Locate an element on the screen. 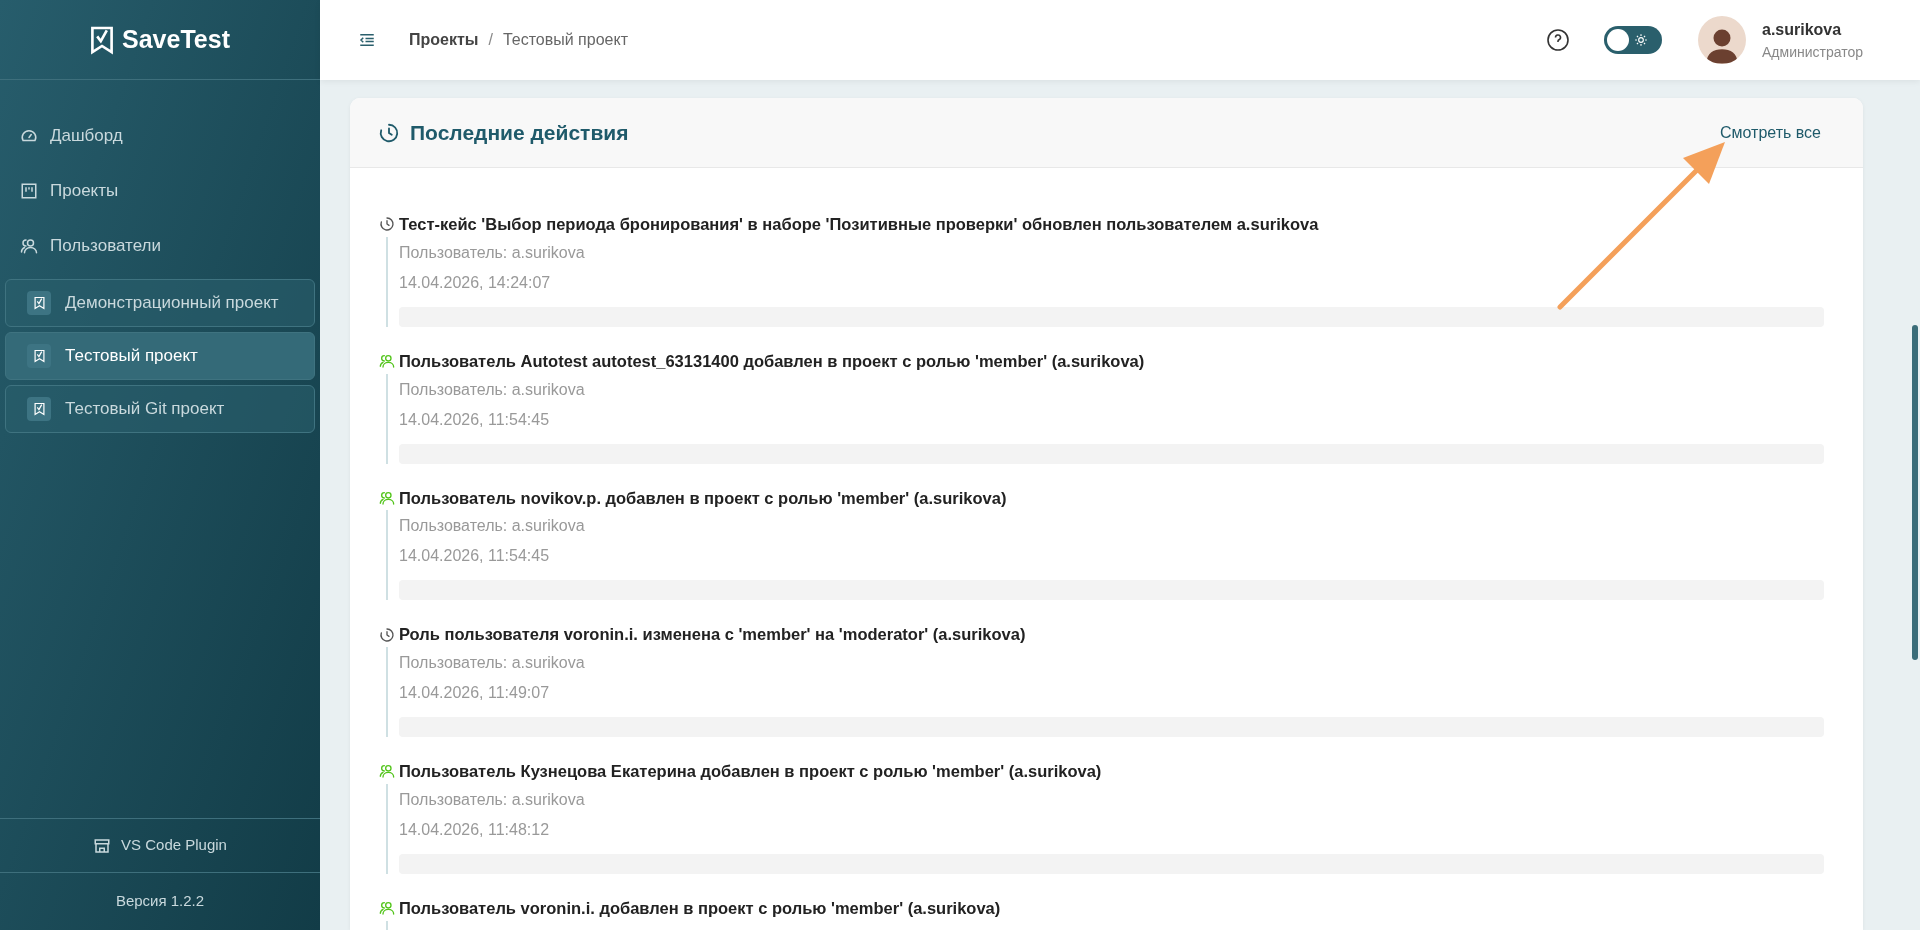 Image resolution: width=1920 pixels, height=930 pixels. activity-title: Роль пользователя voronin.i. изменена с 'member' на 'moderator' (a.surikova) is located at coordinates (712, 635).